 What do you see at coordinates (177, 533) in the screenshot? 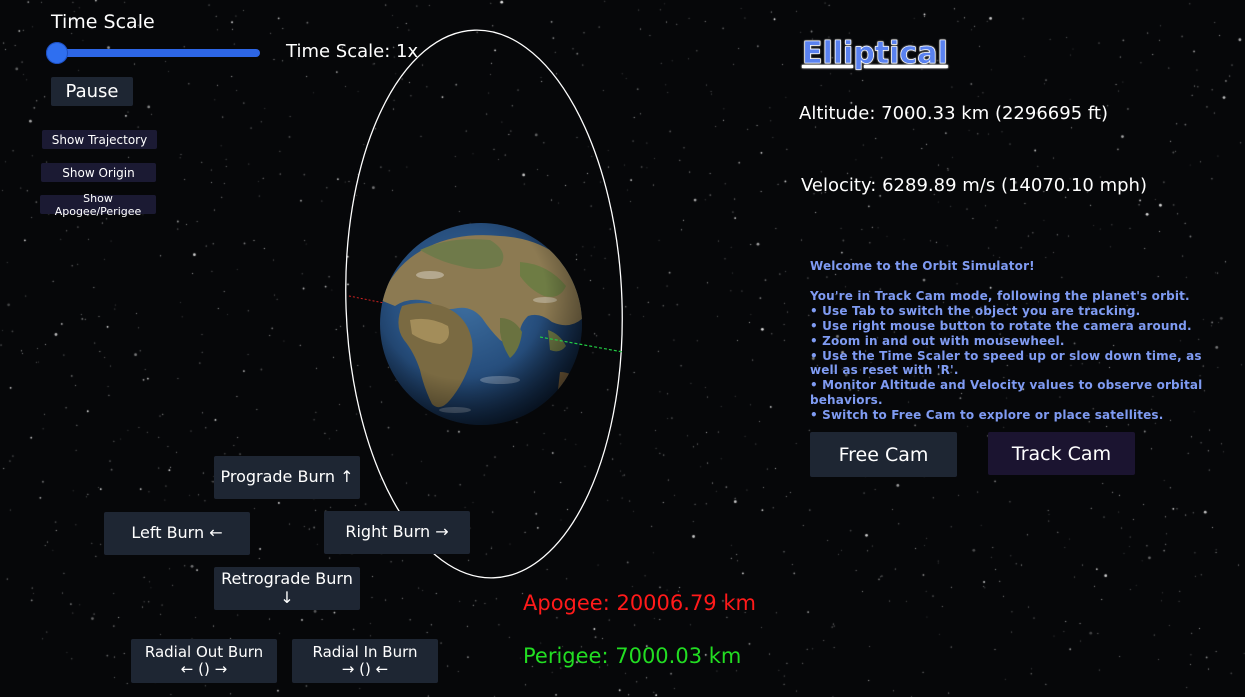
I see `left-burn-button: Left Burn ←` at bounding box center [177, 533].